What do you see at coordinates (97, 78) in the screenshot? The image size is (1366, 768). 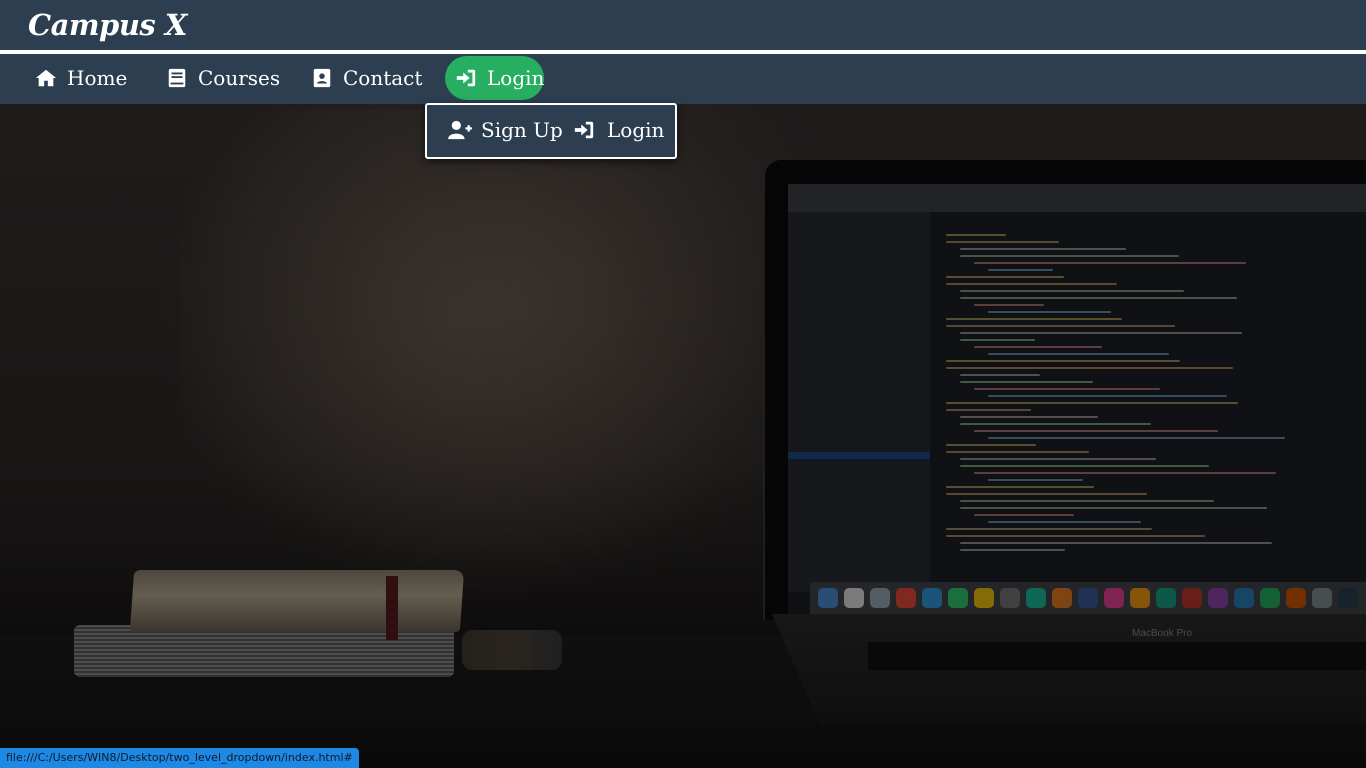 I see `nav-item-label: Home` at bounding box center [97, 78].